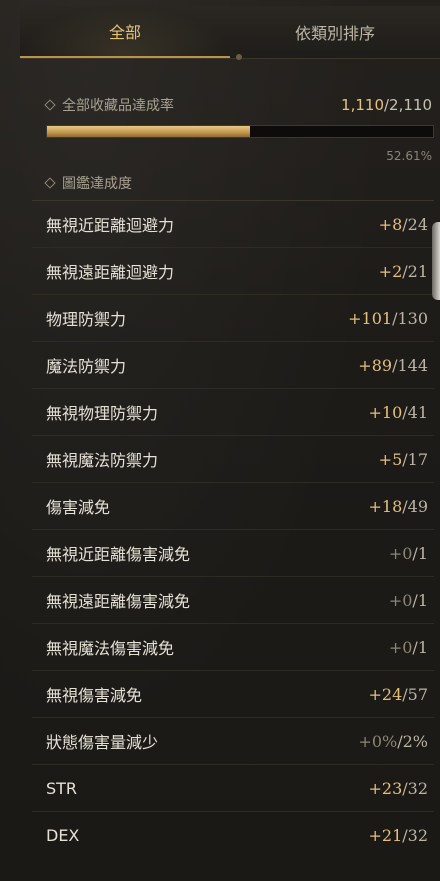 This screenshot has height=881, width=440. I want to click on stat-name: 物理防禦力, so click(86, 319).